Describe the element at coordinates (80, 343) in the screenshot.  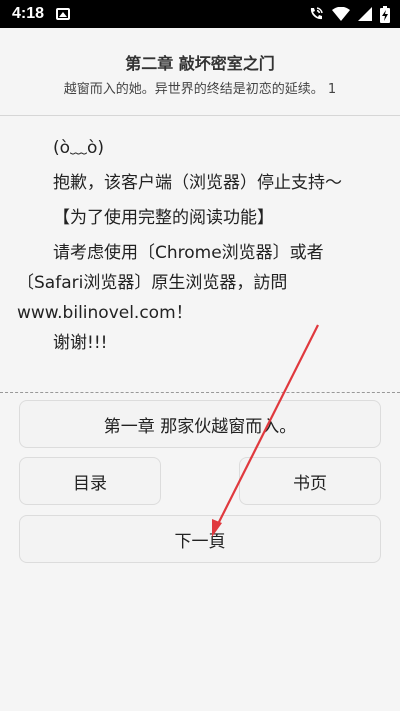
I see `content-line: 谢谢!!!` at that location.